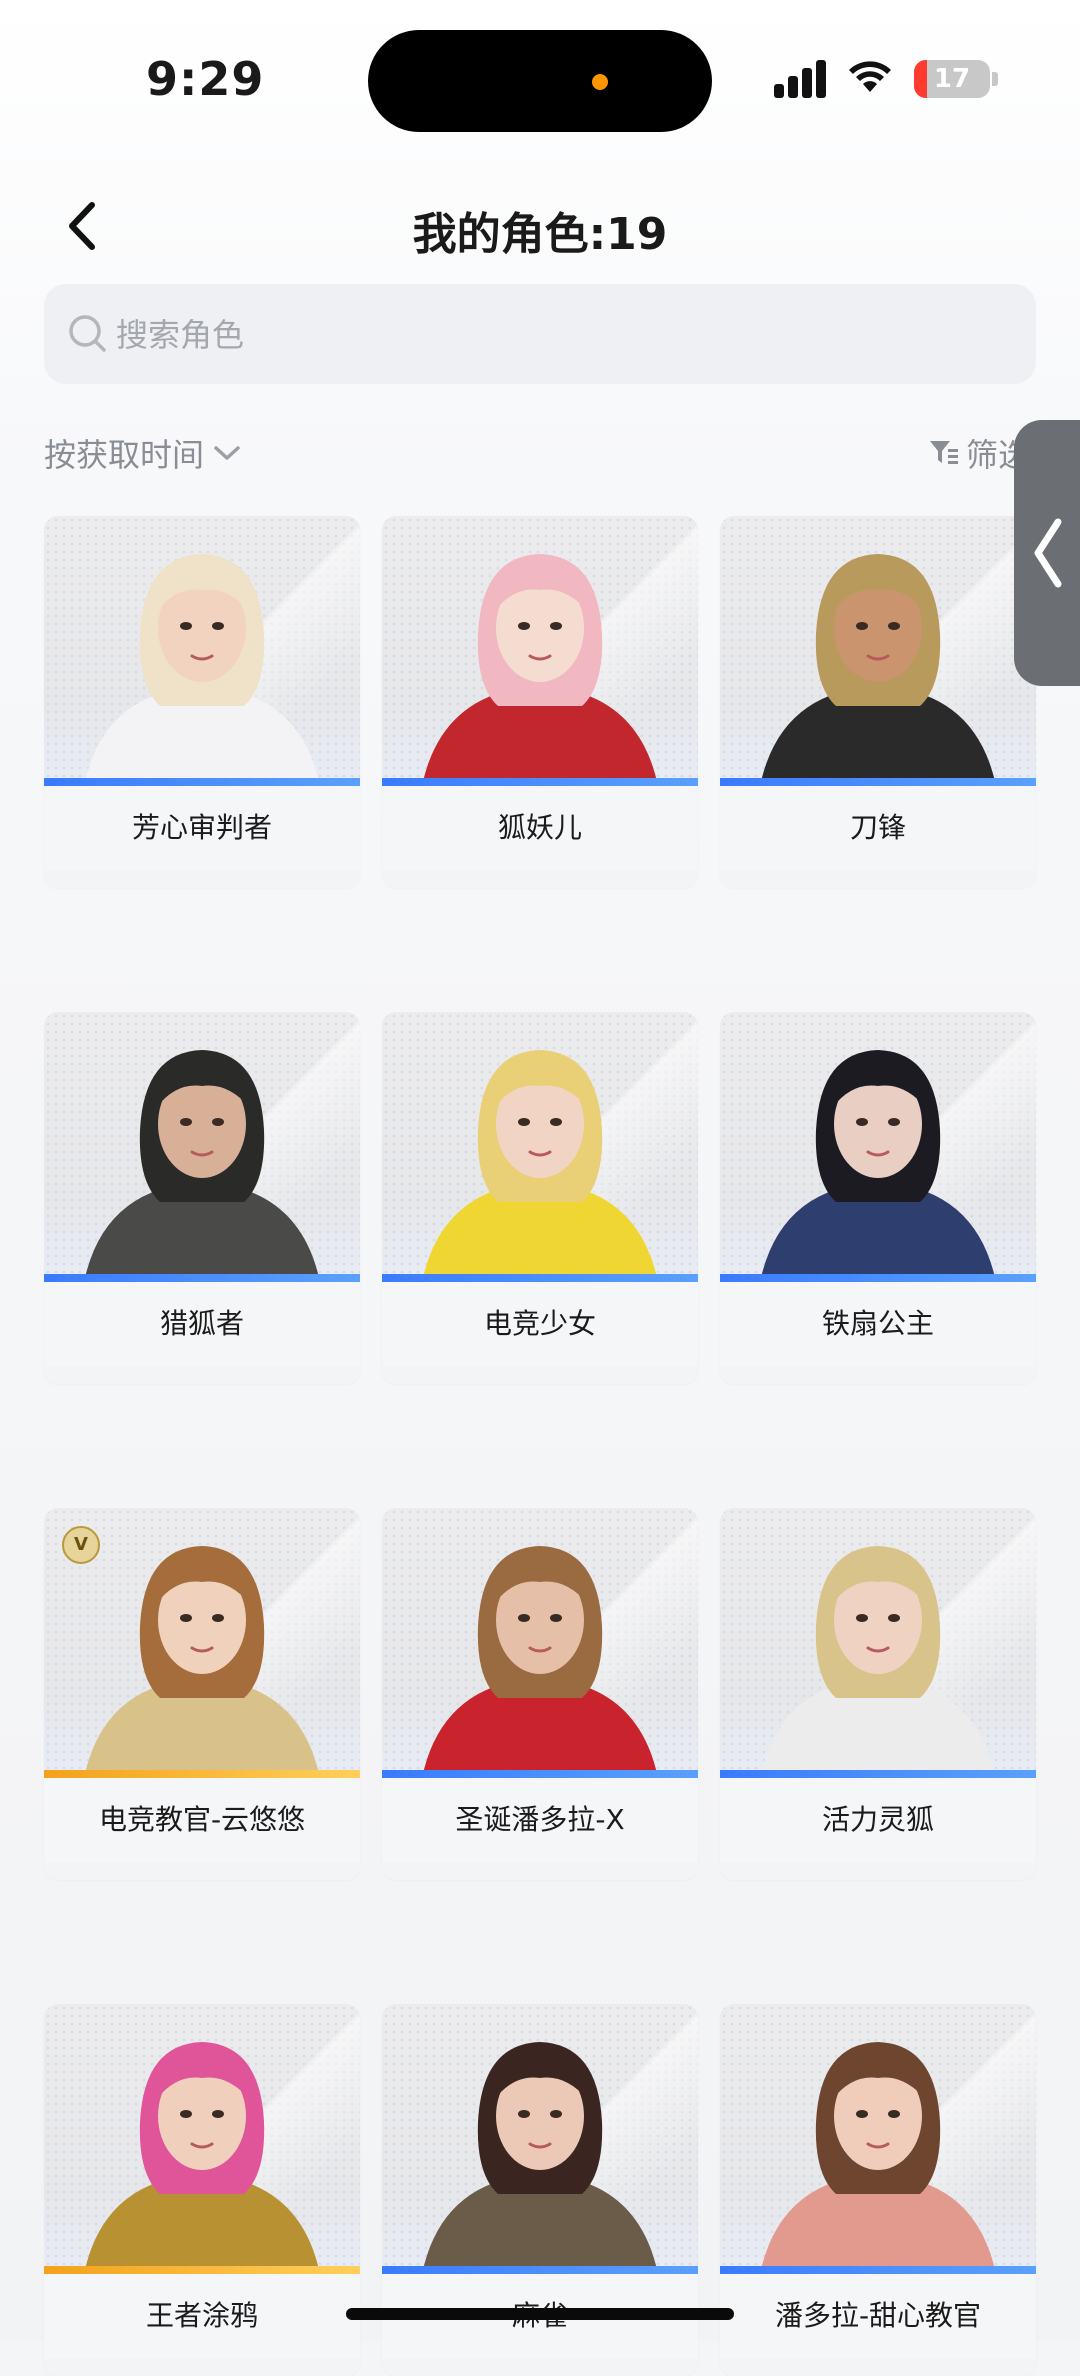 The width and height of the screenshot is (1080, 2376). I want to click on character-card: 圣诞潘多拉-X, so click(540, 1694).